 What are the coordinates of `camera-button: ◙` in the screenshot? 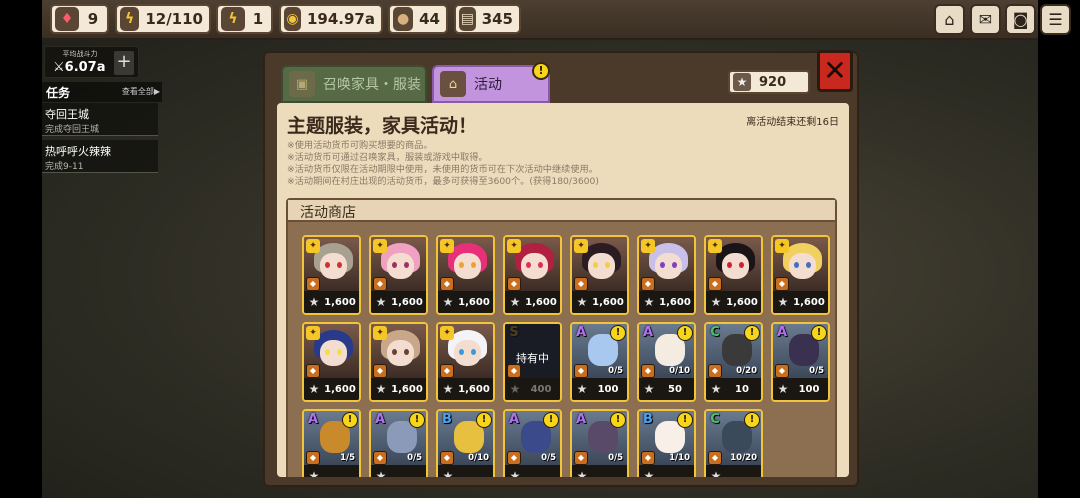 It's located at (1020, 19).